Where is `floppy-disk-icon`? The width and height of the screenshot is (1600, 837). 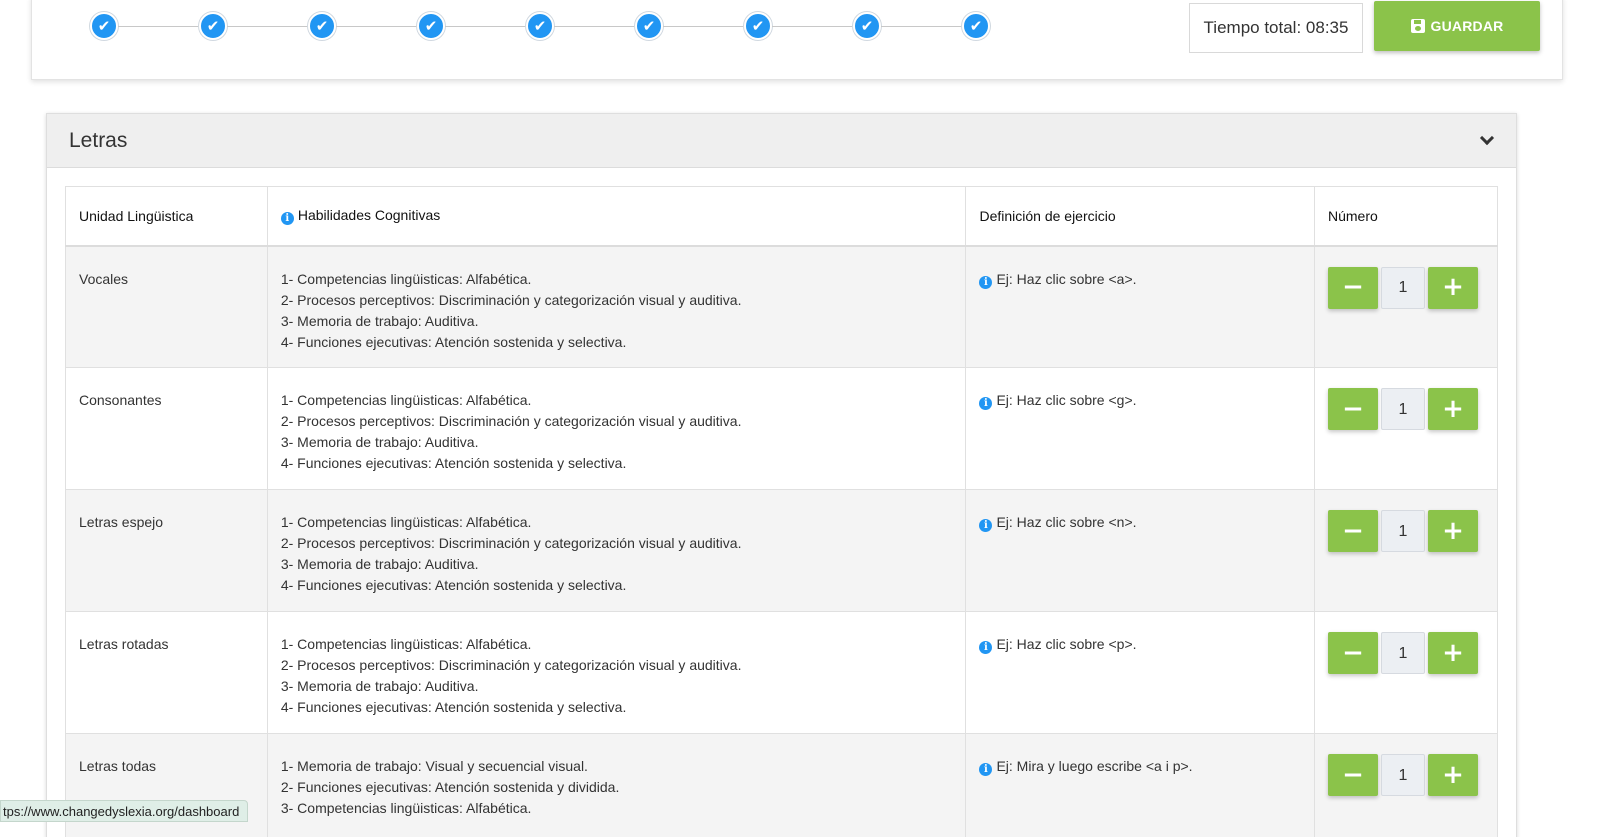 floppy-disk-icon is located at coordinates (1417, 26).